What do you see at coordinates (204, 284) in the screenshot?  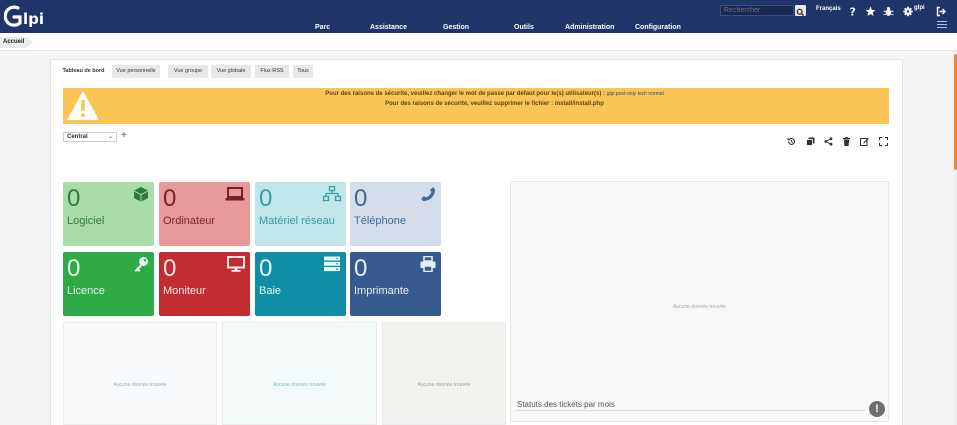 I see `card-moniteur: 0 Moniteur` at bounding box center [204, 284].